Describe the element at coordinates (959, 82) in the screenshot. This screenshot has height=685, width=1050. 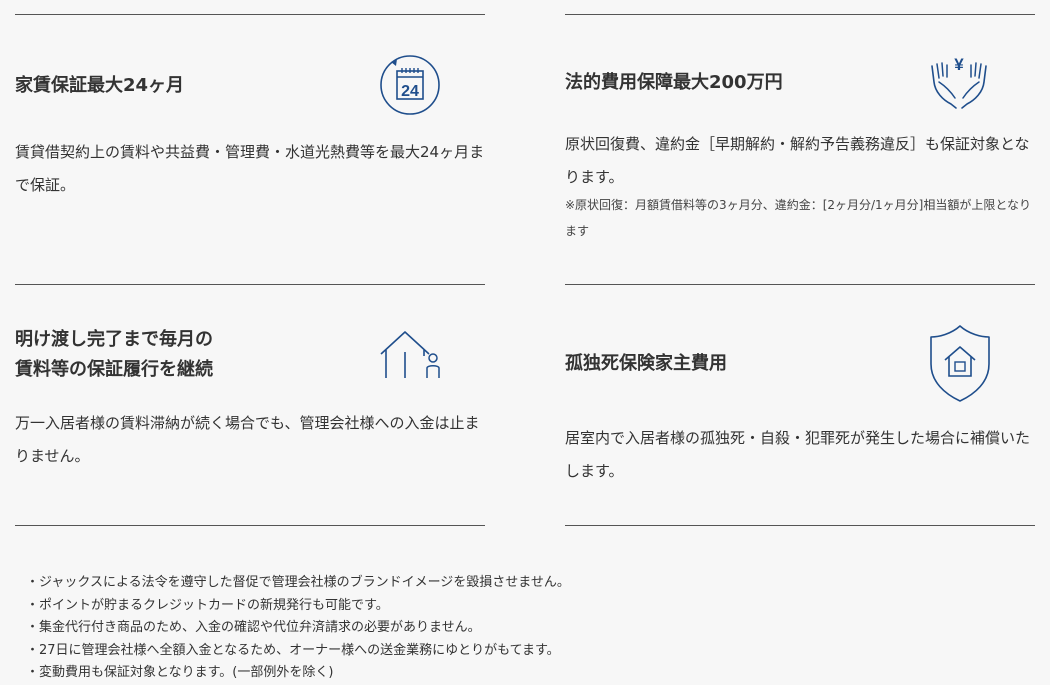
I see `hands-yen-icon: ¥` at that location.